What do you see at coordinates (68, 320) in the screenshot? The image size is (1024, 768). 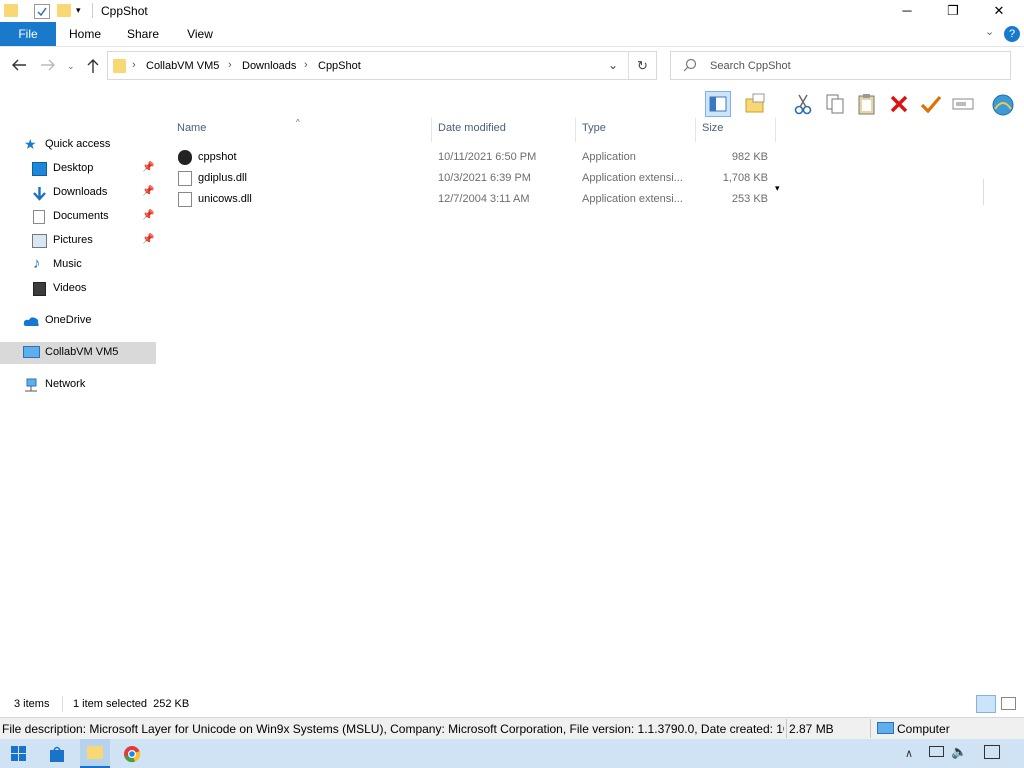 I see `nav-label: OneDrive` at bounding box center [68, 320].